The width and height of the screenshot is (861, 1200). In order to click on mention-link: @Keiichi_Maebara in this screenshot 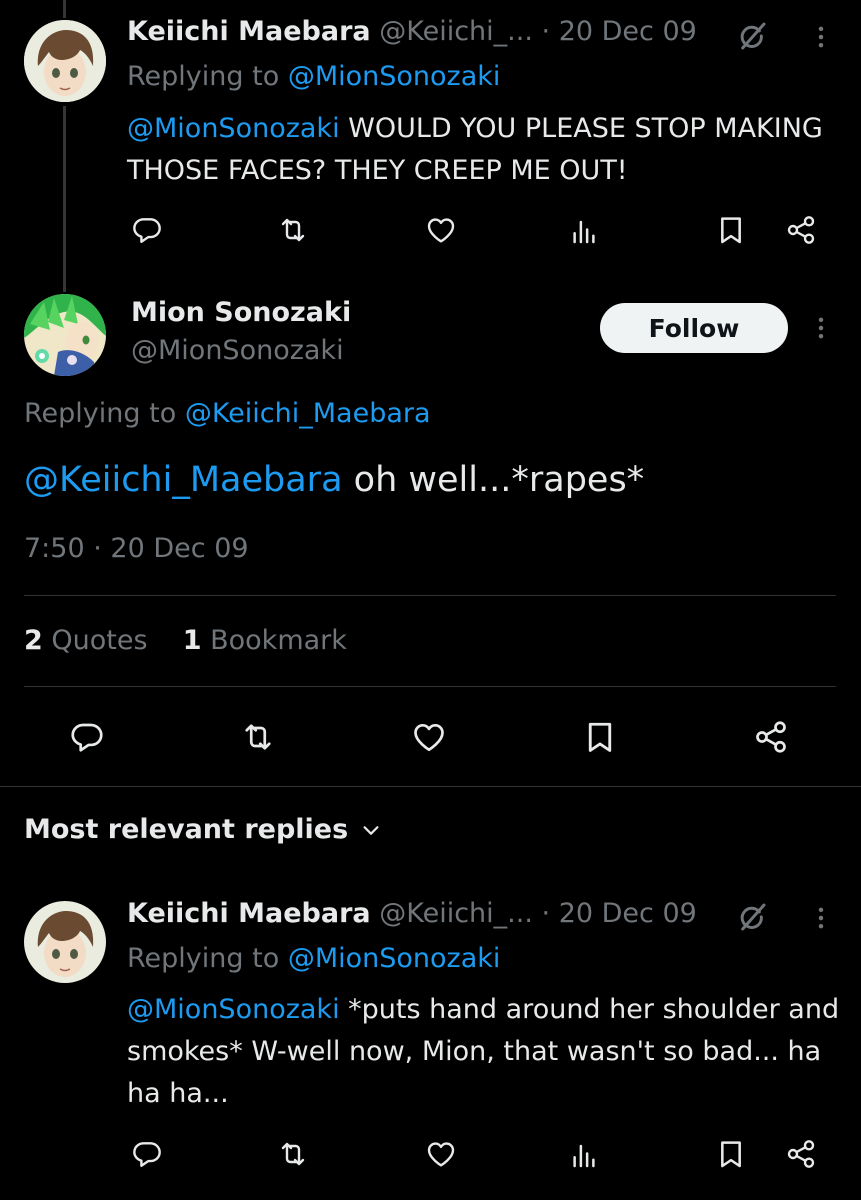, I will do `click(183, 480)`.